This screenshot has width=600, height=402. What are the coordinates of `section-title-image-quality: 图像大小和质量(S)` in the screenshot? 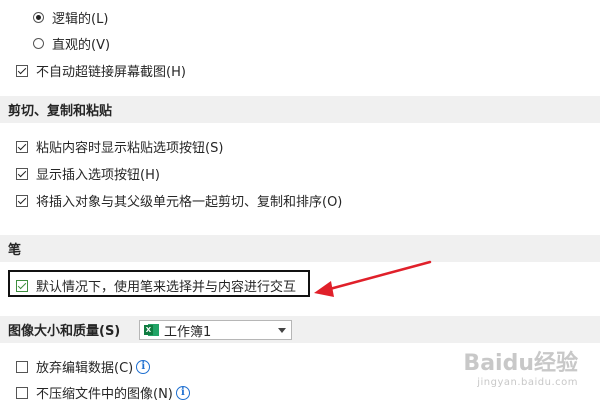 It's located at (64, 331).